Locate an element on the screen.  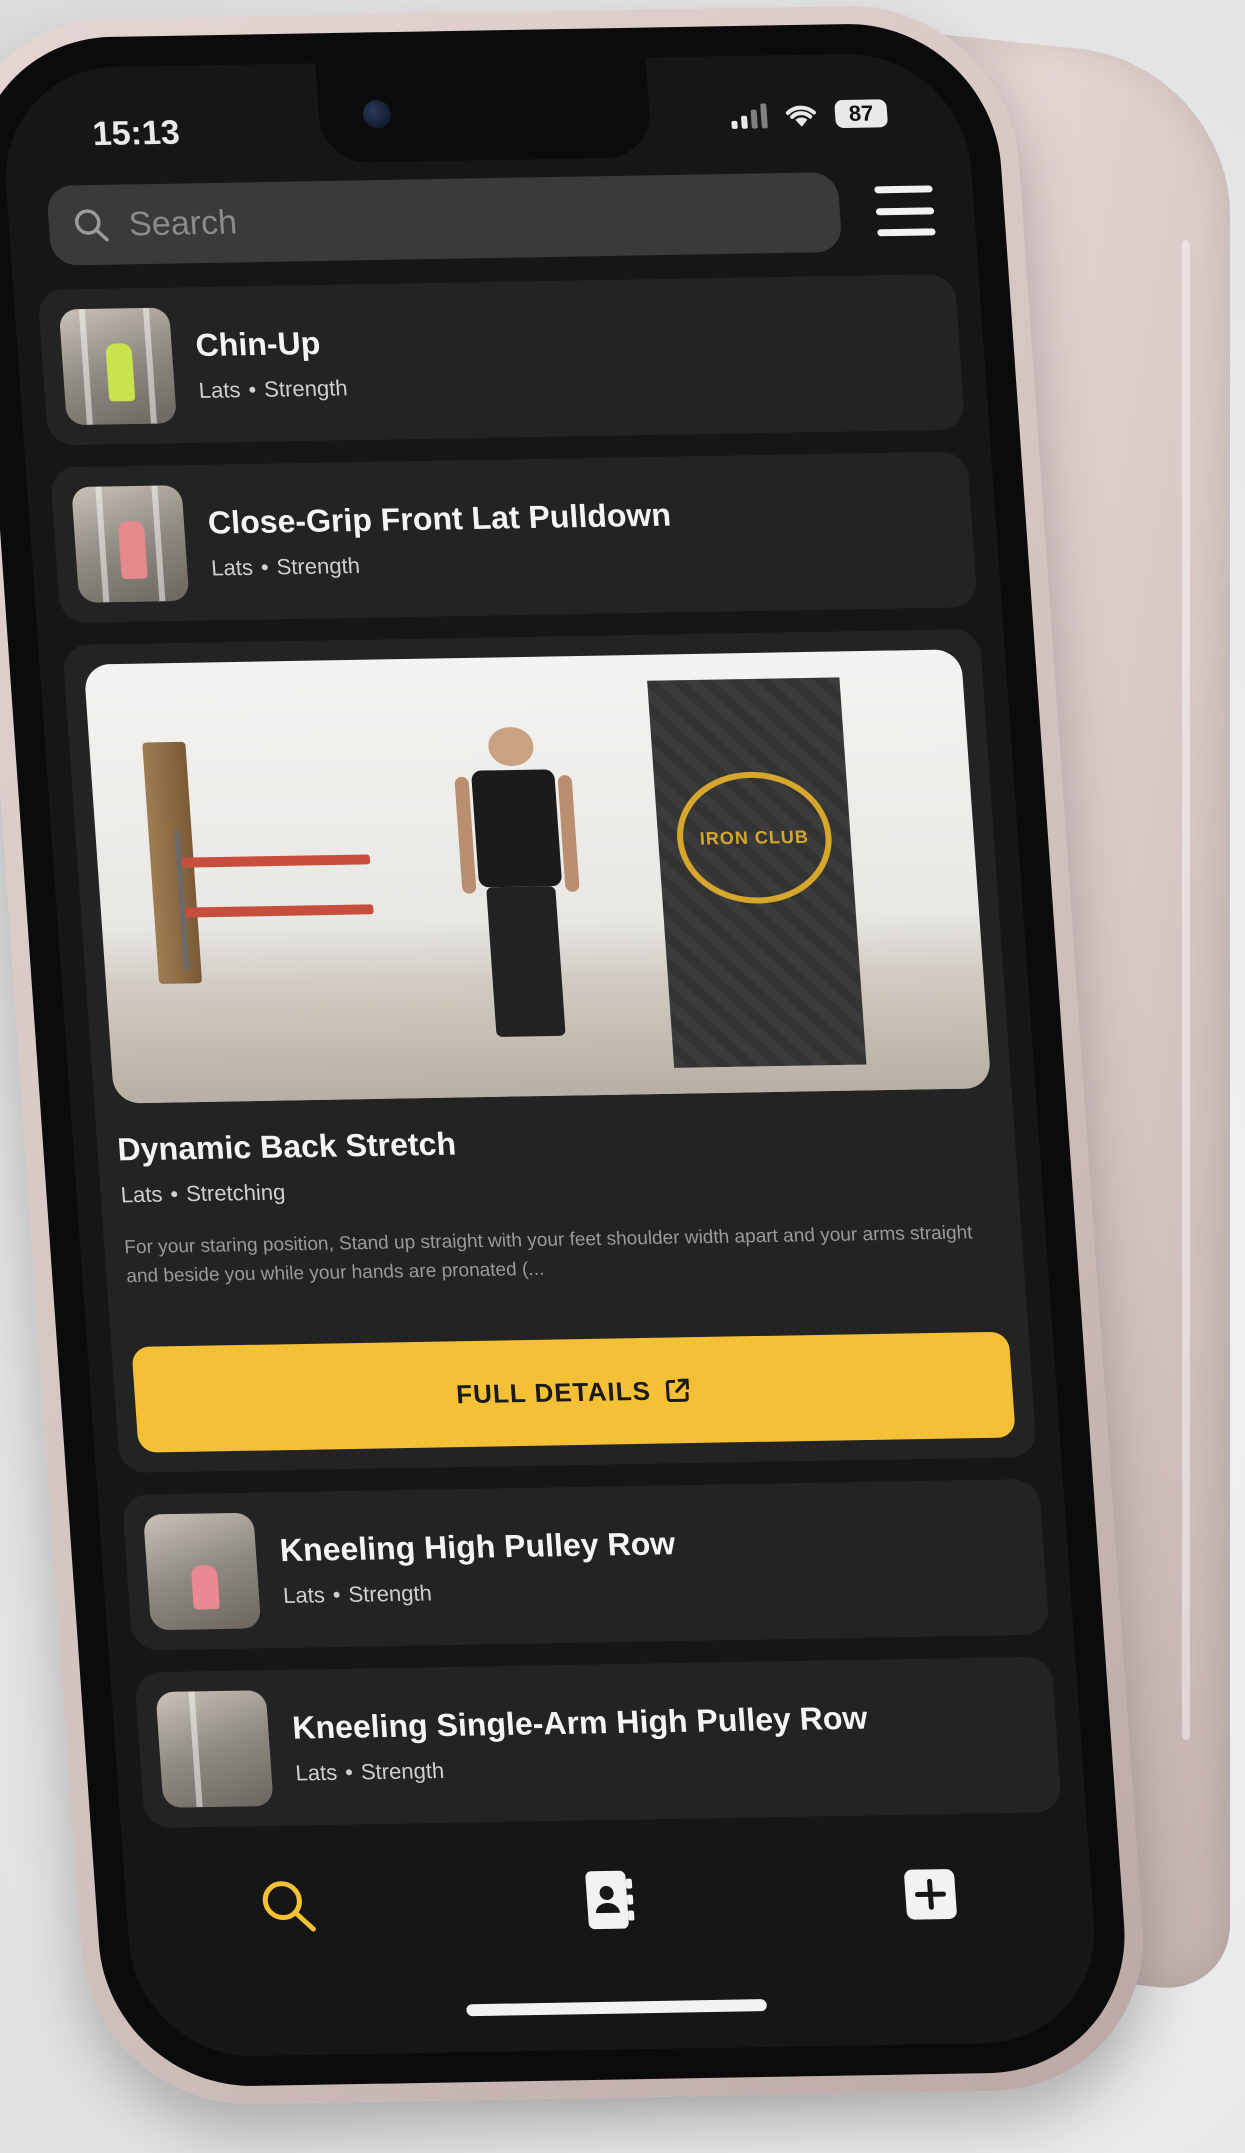
exercise-title: Kneeling High Pulley Row is located at coordinates (477, 1546).